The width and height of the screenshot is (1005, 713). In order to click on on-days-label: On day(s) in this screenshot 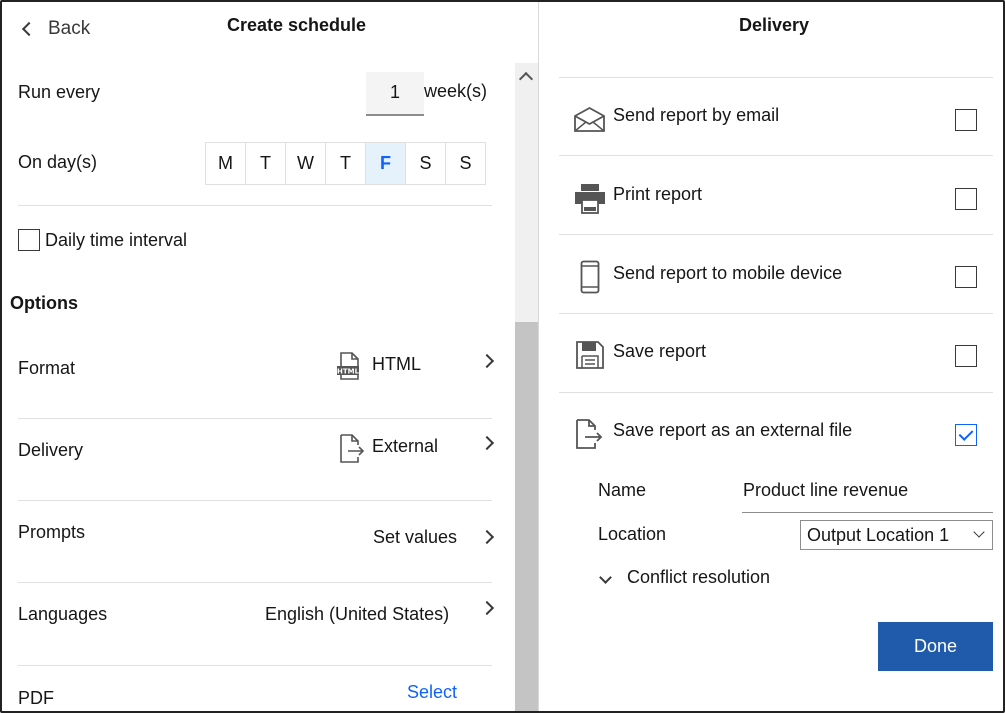, I will do `click(58, 162)`.